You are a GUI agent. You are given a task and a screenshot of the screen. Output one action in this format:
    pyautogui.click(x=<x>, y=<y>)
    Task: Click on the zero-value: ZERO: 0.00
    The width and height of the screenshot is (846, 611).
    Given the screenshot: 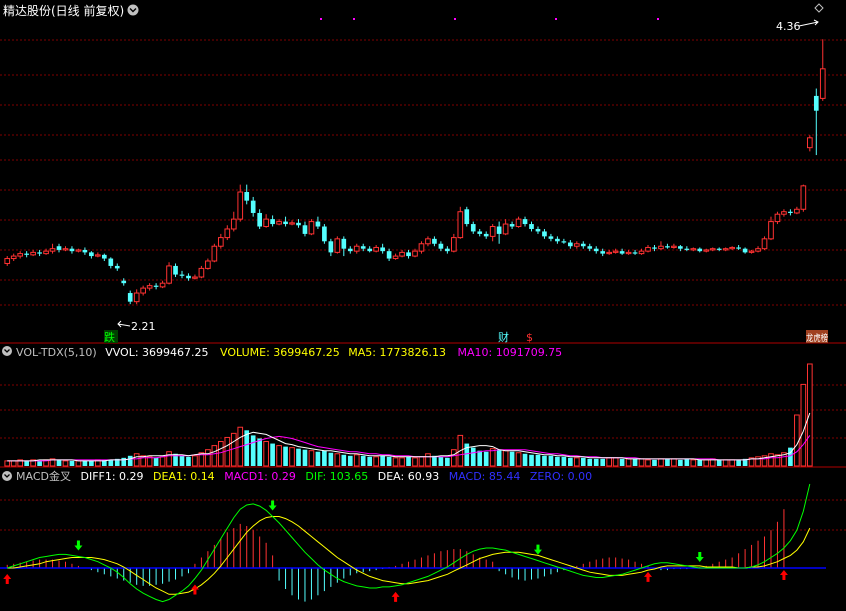 What is the action you would take?
    pyautogui.click(x=561, y=476)
    